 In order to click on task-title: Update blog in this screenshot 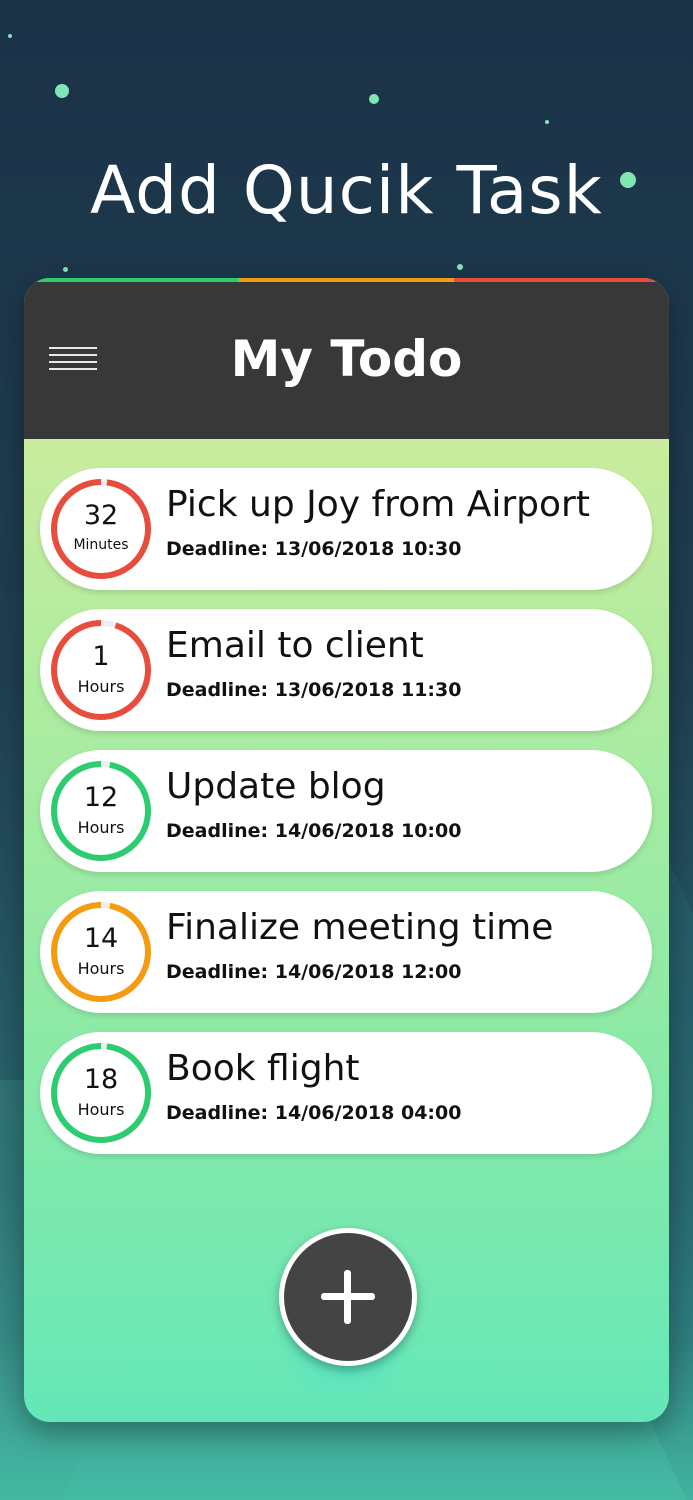, I will do `click(276, 786)`.